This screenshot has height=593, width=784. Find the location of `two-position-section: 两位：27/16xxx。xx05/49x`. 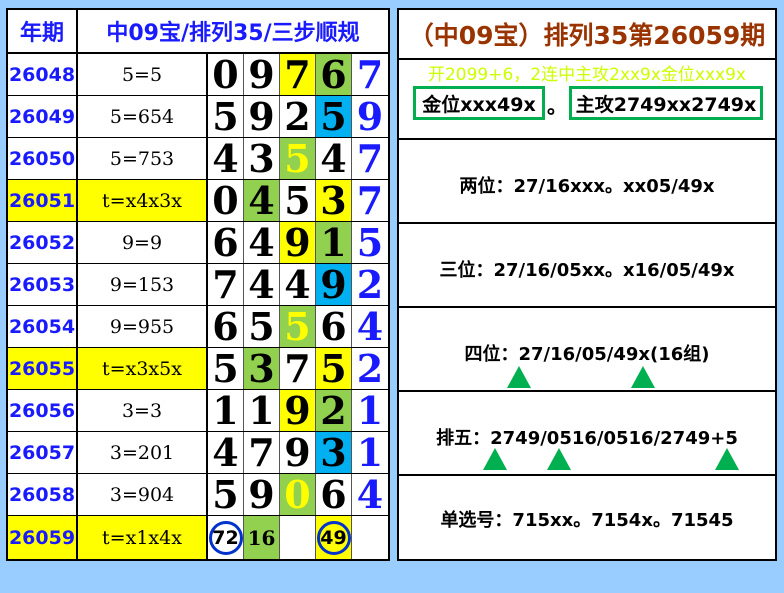

two-position-section: 两位：27/16xxx。xx05/49x is located at coordinates (587, 182).